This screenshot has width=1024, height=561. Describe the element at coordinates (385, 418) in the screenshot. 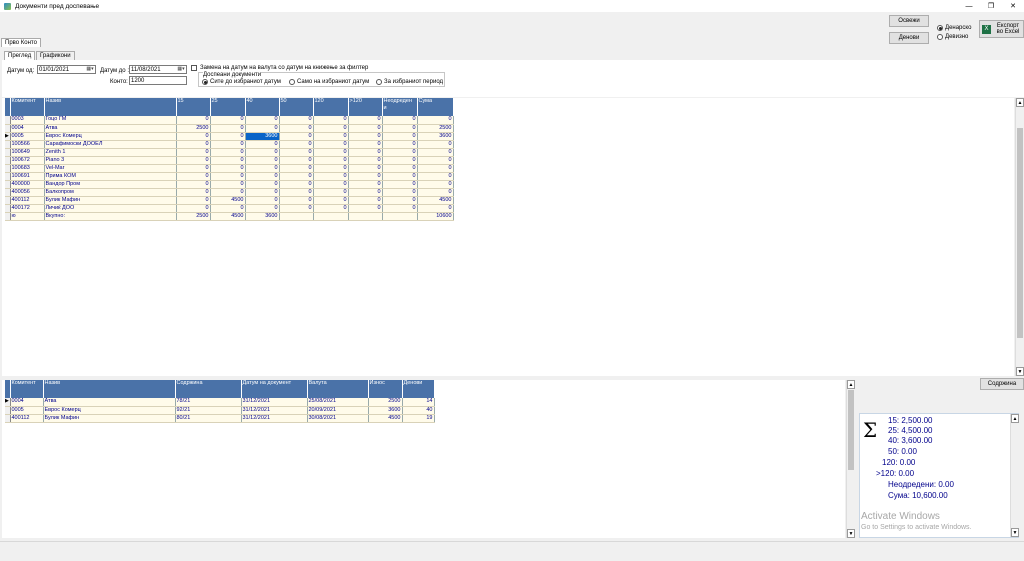

I see `table-cell: 4500` at that location.